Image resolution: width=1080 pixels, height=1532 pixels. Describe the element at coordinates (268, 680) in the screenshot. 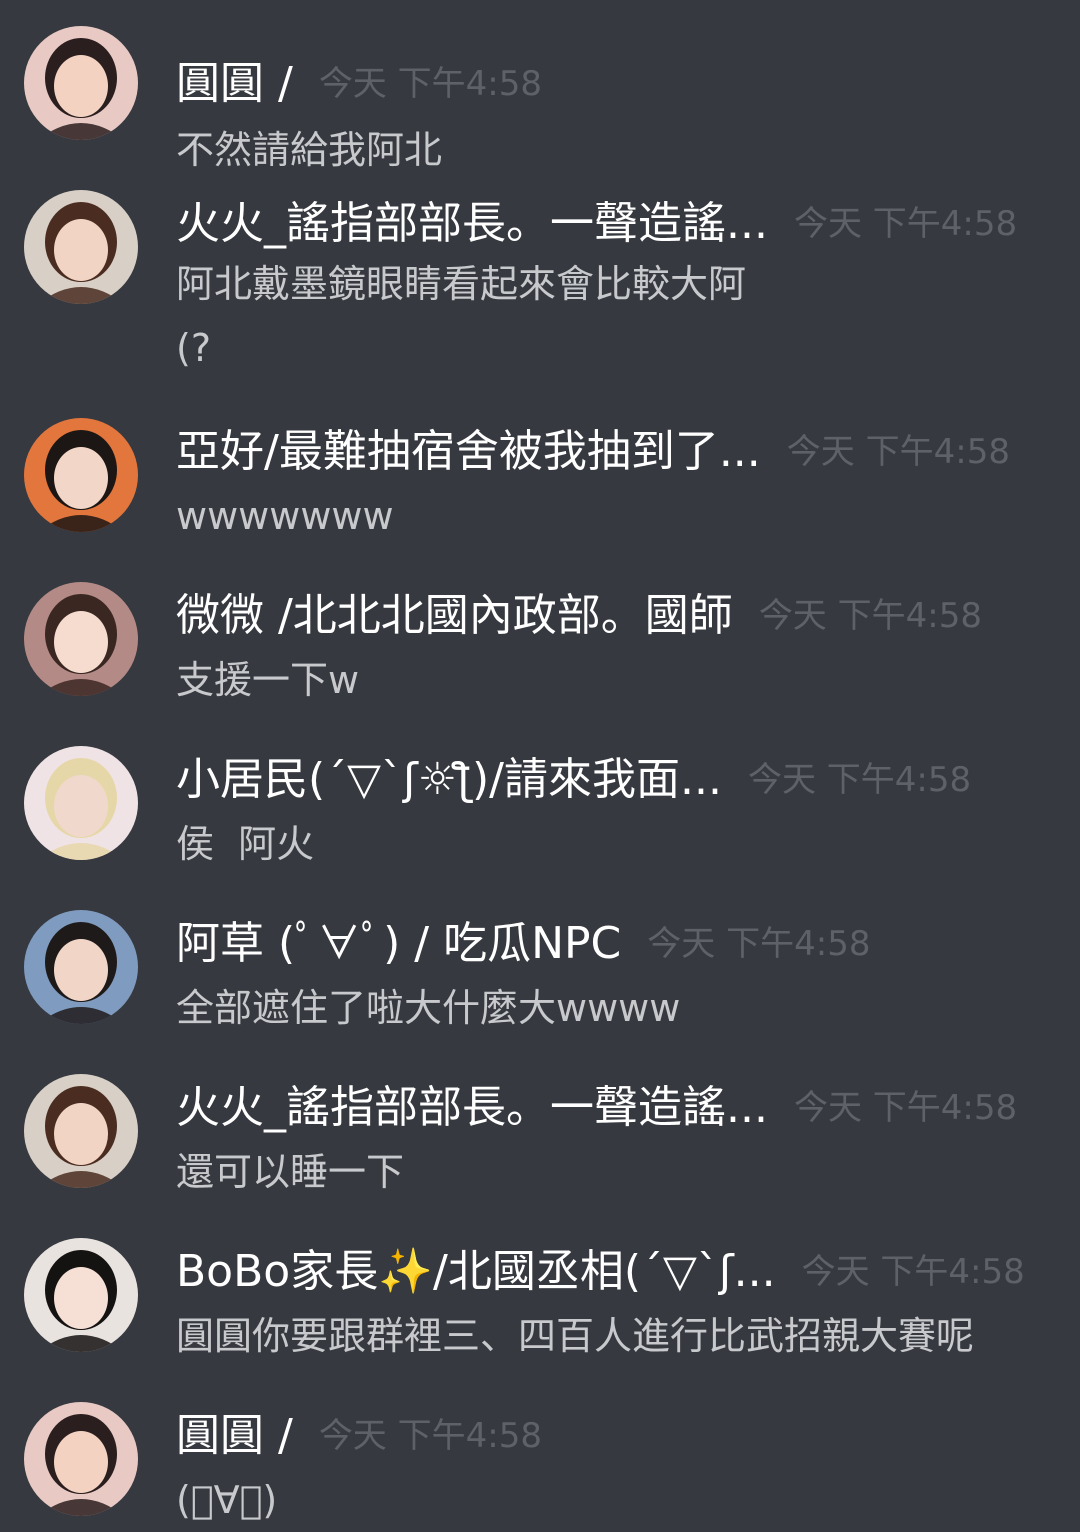

I see `message-content: 支援一下w` at that location.